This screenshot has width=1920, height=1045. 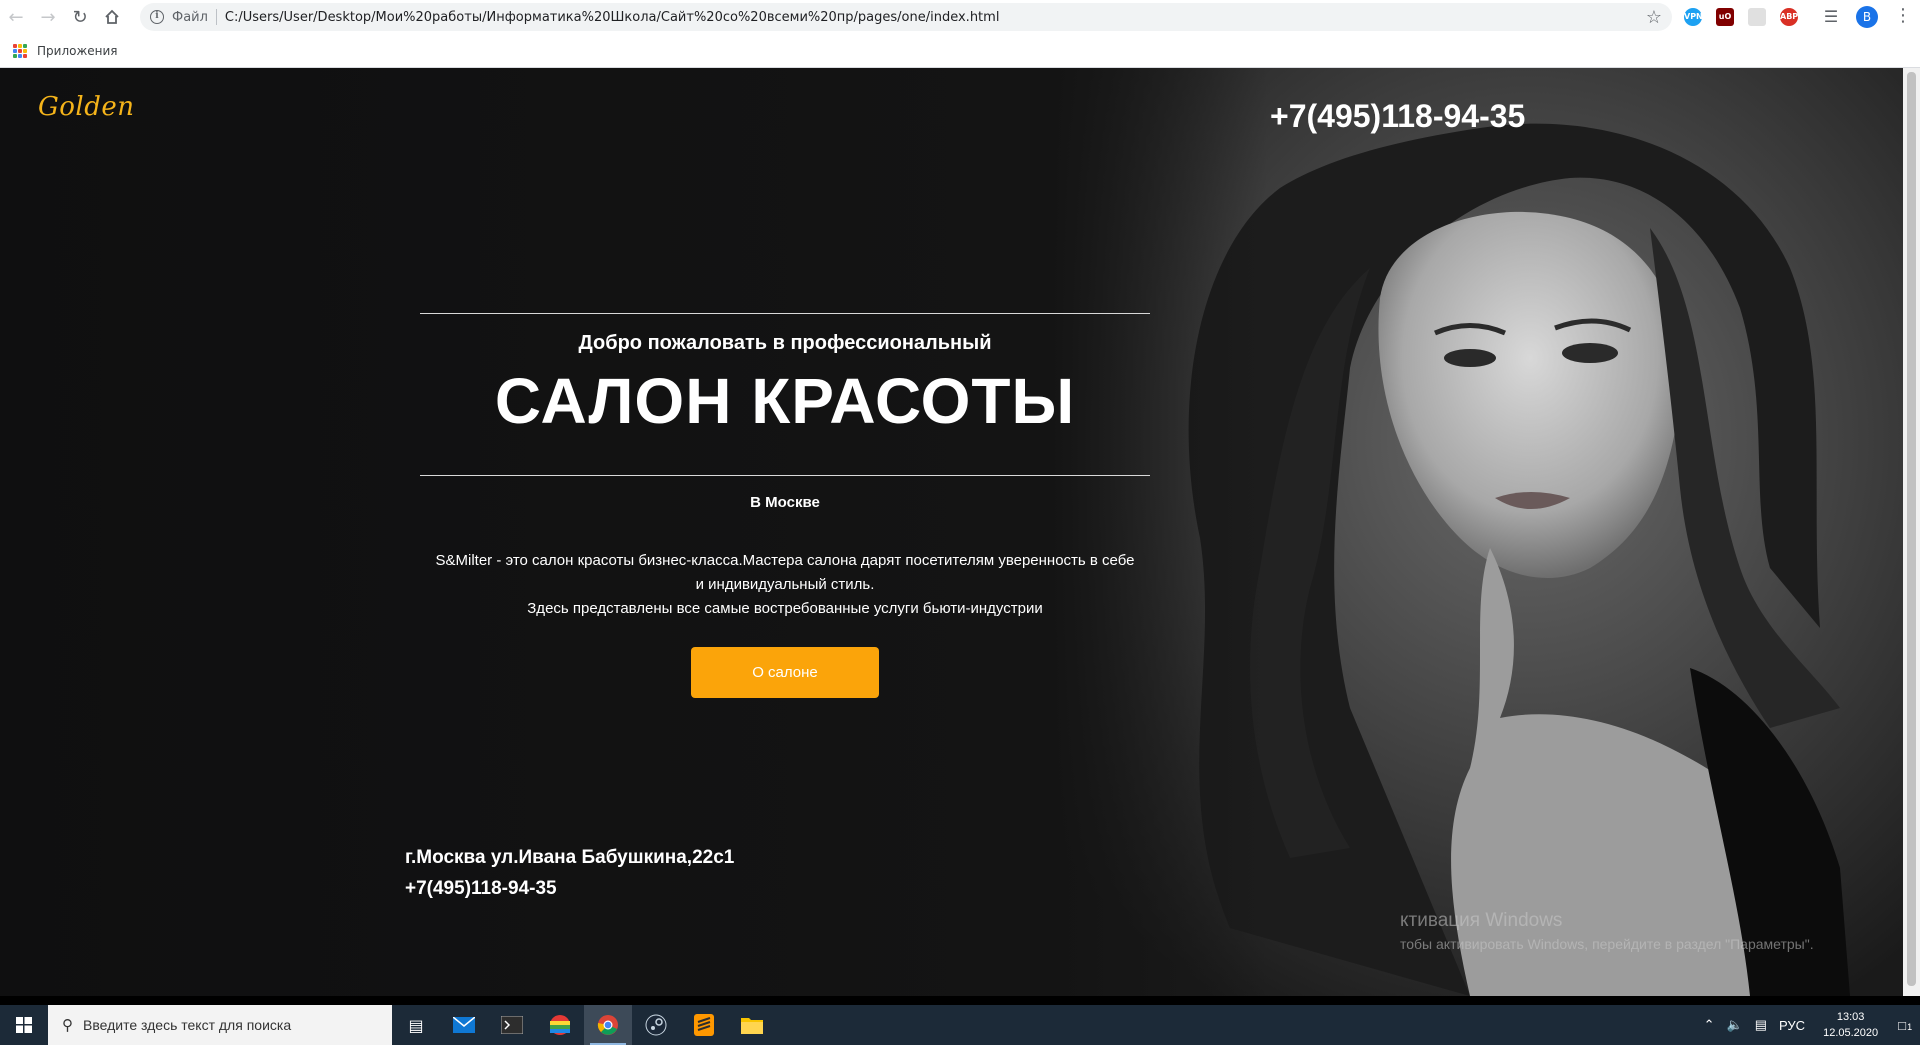 I want to click on apps-bookmark-label: Приложения, so click(x=77, y=51).